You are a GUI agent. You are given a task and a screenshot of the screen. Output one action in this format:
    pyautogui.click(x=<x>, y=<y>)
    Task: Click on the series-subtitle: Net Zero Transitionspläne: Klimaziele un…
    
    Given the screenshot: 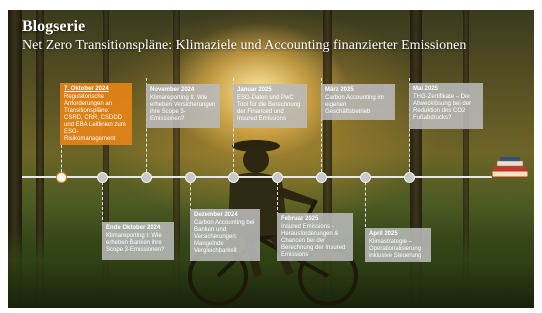 What is the action you would take?
    pyautogui.click(x=244, y=45)
    